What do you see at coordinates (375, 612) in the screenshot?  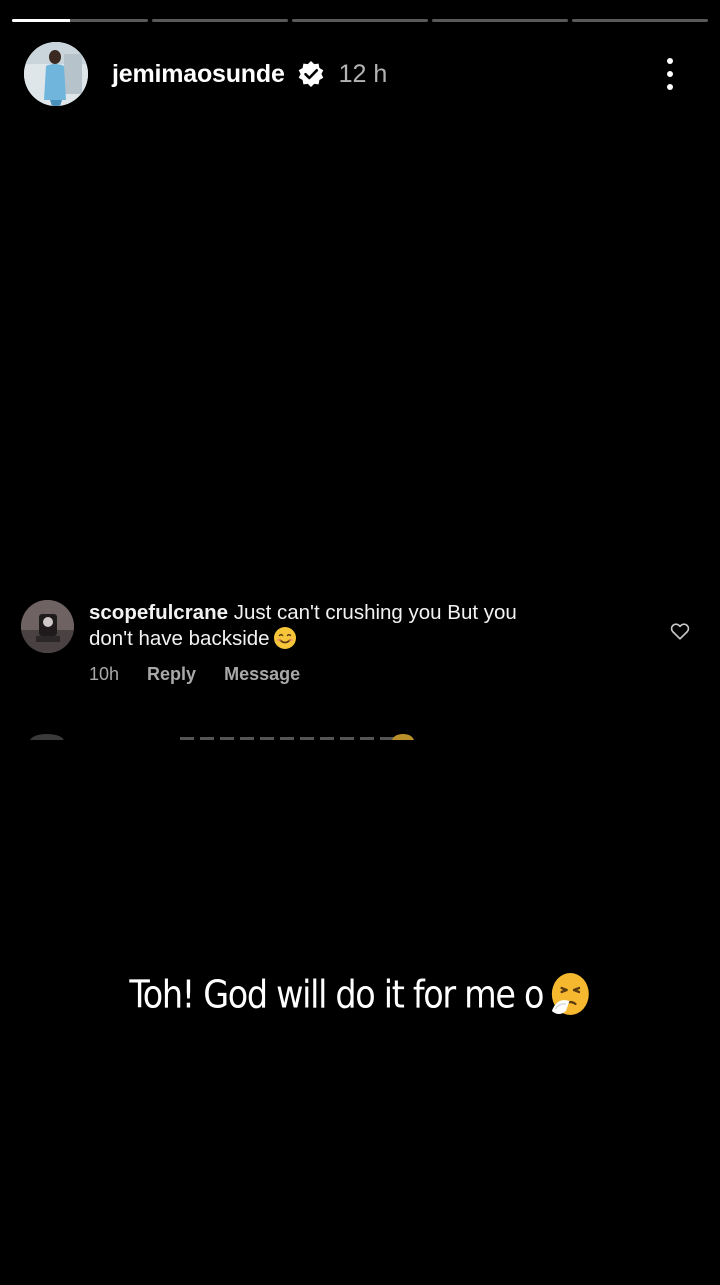 I see `comment-text-line1: Just can't crushing you But you` at bounding box center [375, 612].